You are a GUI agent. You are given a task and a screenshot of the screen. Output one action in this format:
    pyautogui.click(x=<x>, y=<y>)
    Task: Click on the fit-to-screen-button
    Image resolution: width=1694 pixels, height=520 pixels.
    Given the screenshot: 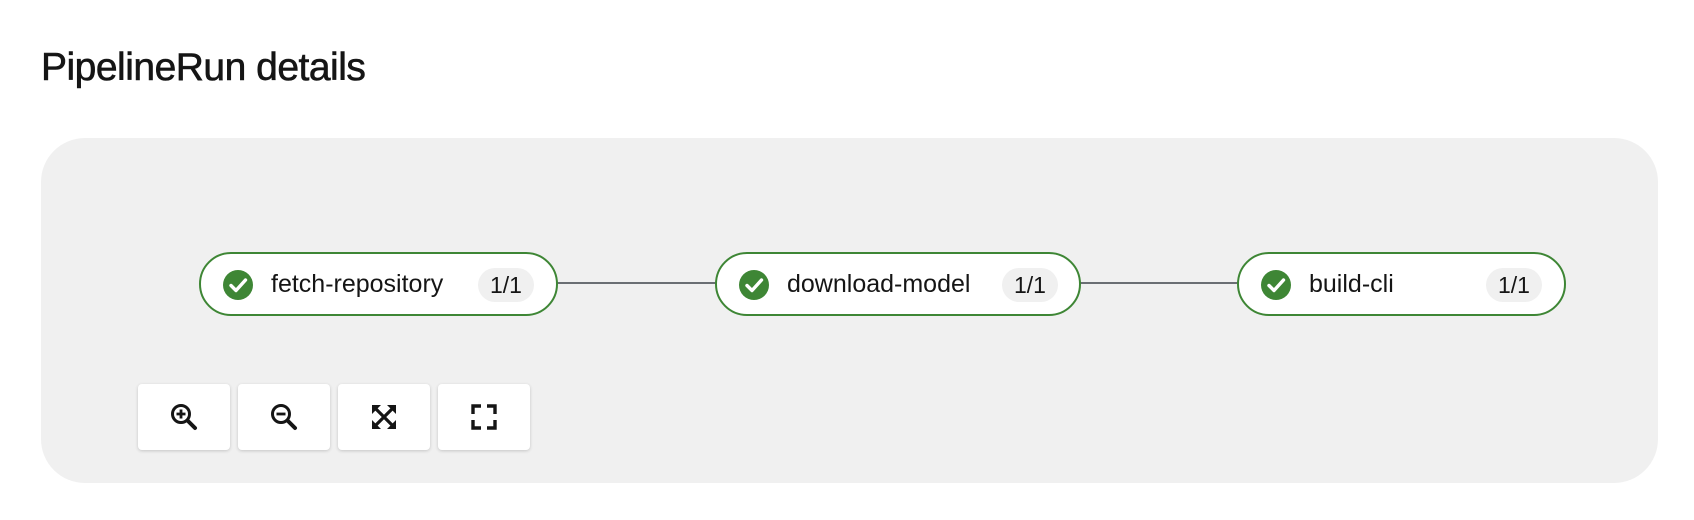 What is the action you would take?
    pyautogui.click(x=384, y=417)
    